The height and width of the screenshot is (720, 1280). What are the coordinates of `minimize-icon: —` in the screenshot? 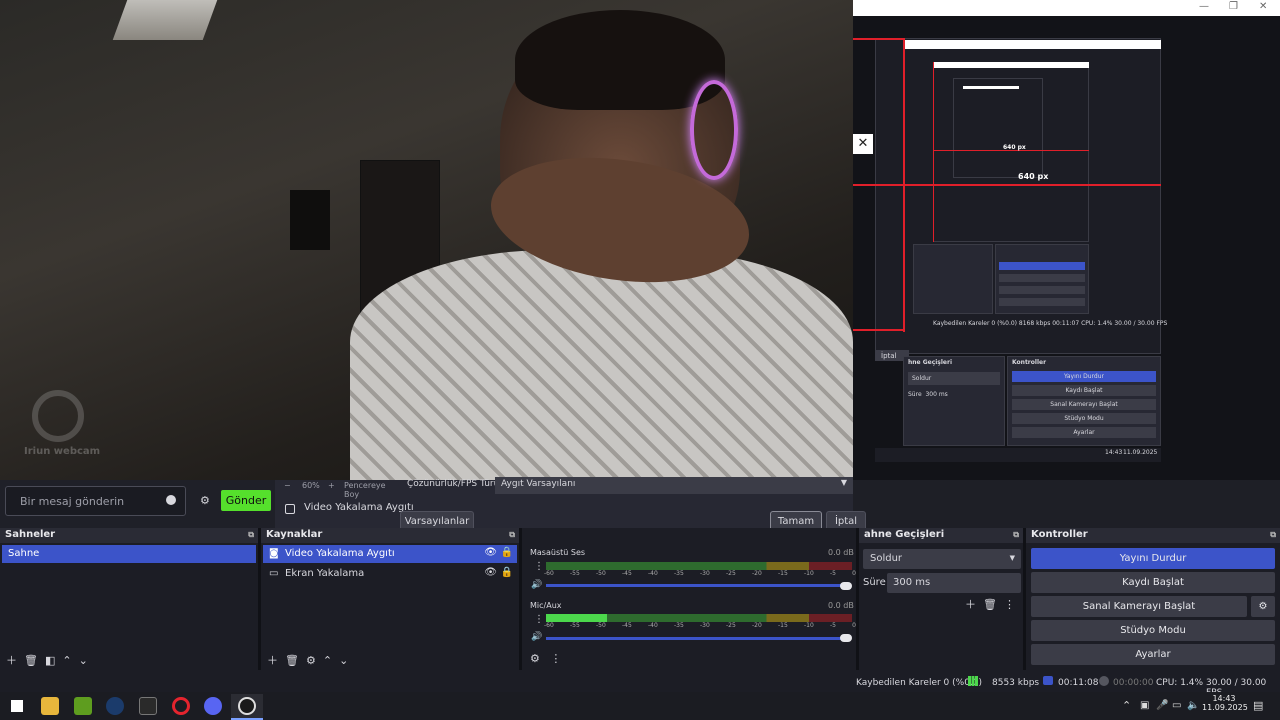 It's located at (1204, 6).